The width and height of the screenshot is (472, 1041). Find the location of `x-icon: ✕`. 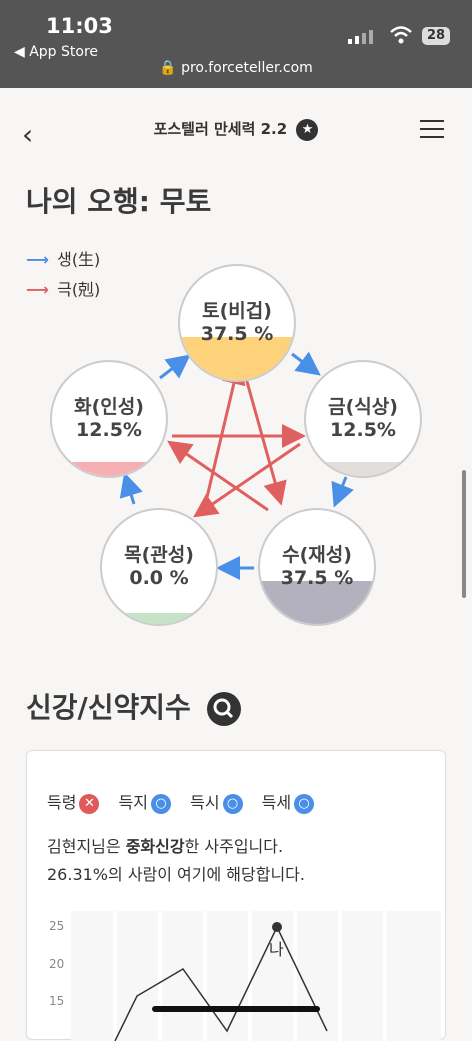

x-icon: ✕ is located at coordinates (89, 803).